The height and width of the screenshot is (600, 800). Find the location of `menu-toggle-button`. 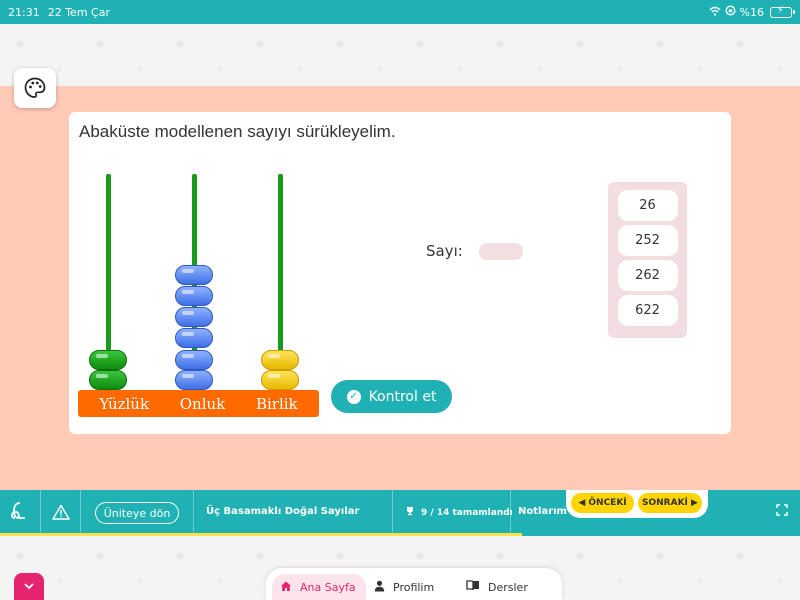

menu-toggle-button is located at coordinates (29, 586).